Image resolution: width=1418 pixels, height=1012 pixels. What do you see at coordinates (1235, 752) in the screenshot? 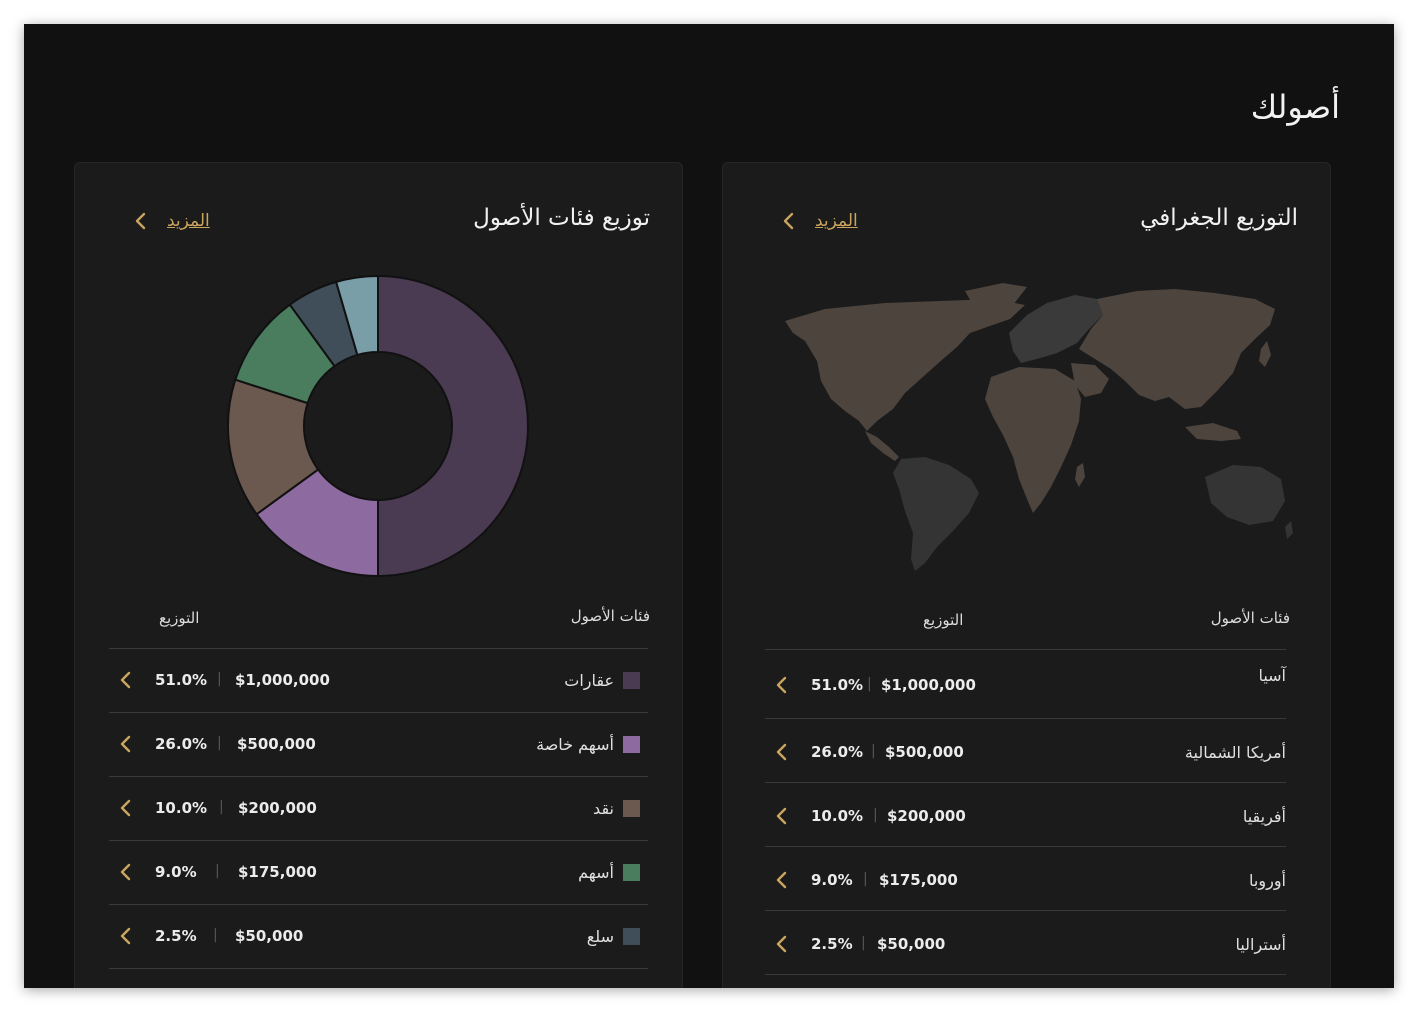
I see `row-name: أمريكا الشمالية` at bounding box center [1235, 752].